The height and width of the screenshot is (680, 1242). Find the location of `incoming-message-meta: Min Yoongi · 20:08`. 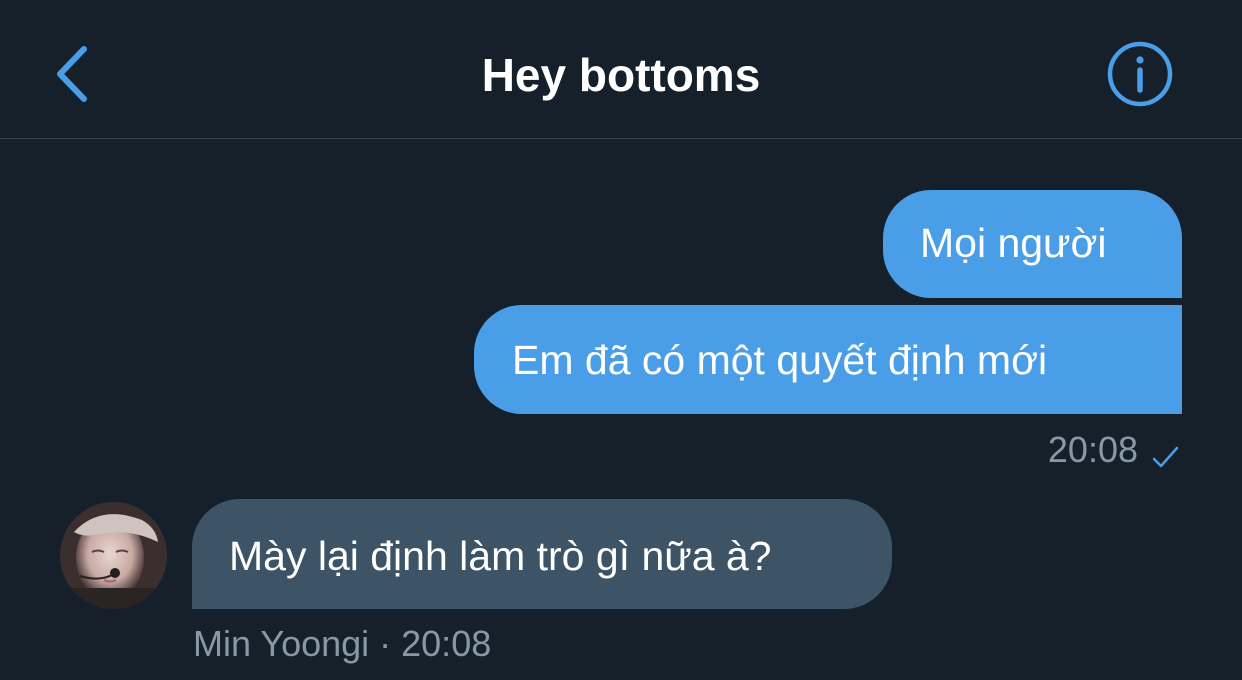

incoming-message-meta: Min Yoongi · 20:08 is located at coordinates (342, 643).